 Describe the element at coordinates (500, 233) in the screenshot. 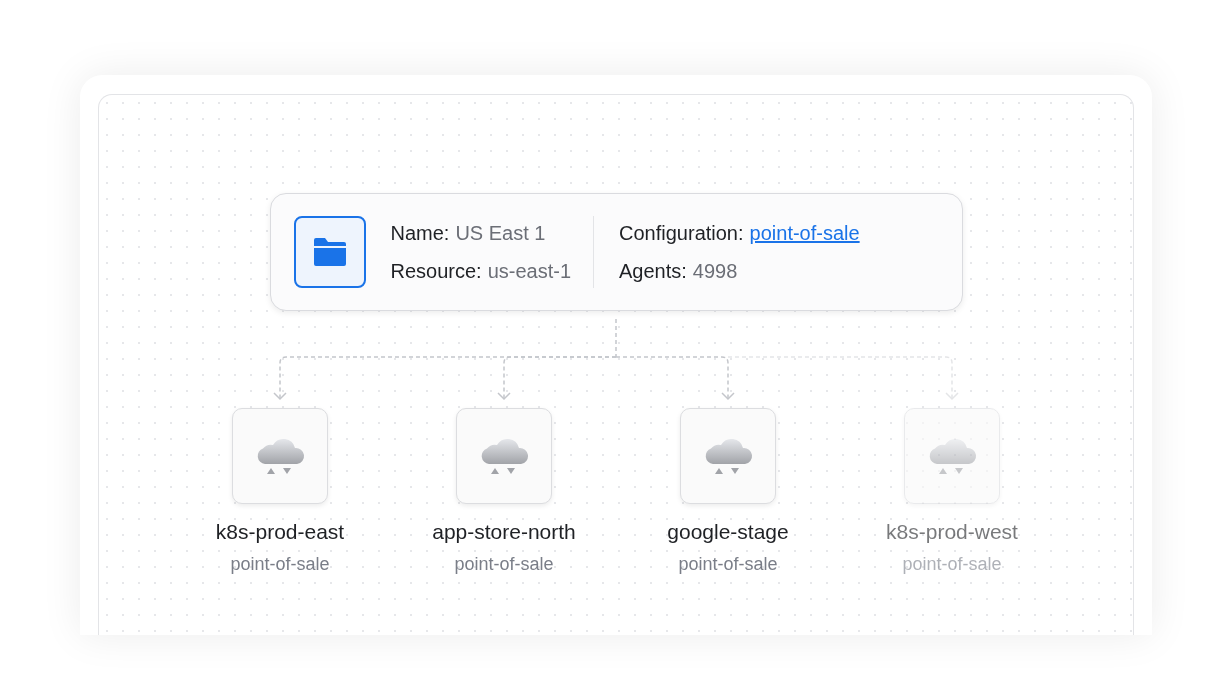

I see `field-value: US East 1` at that location.